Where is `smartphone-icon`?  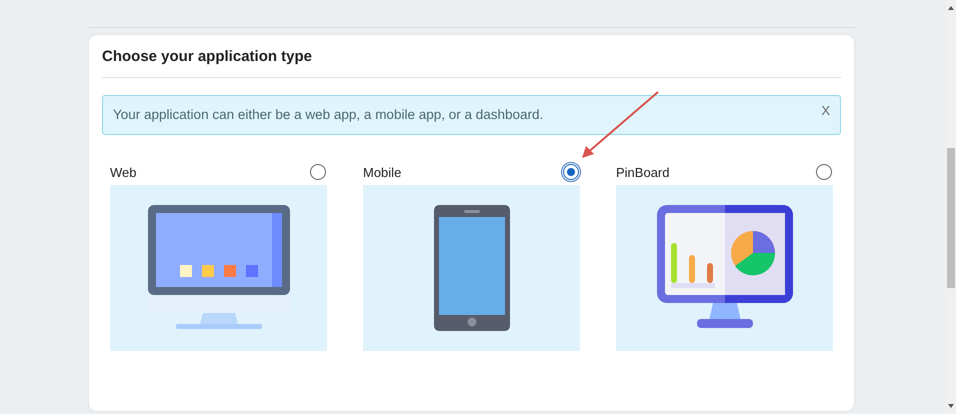
smartphone-icon is located at coordinates (472, 268).